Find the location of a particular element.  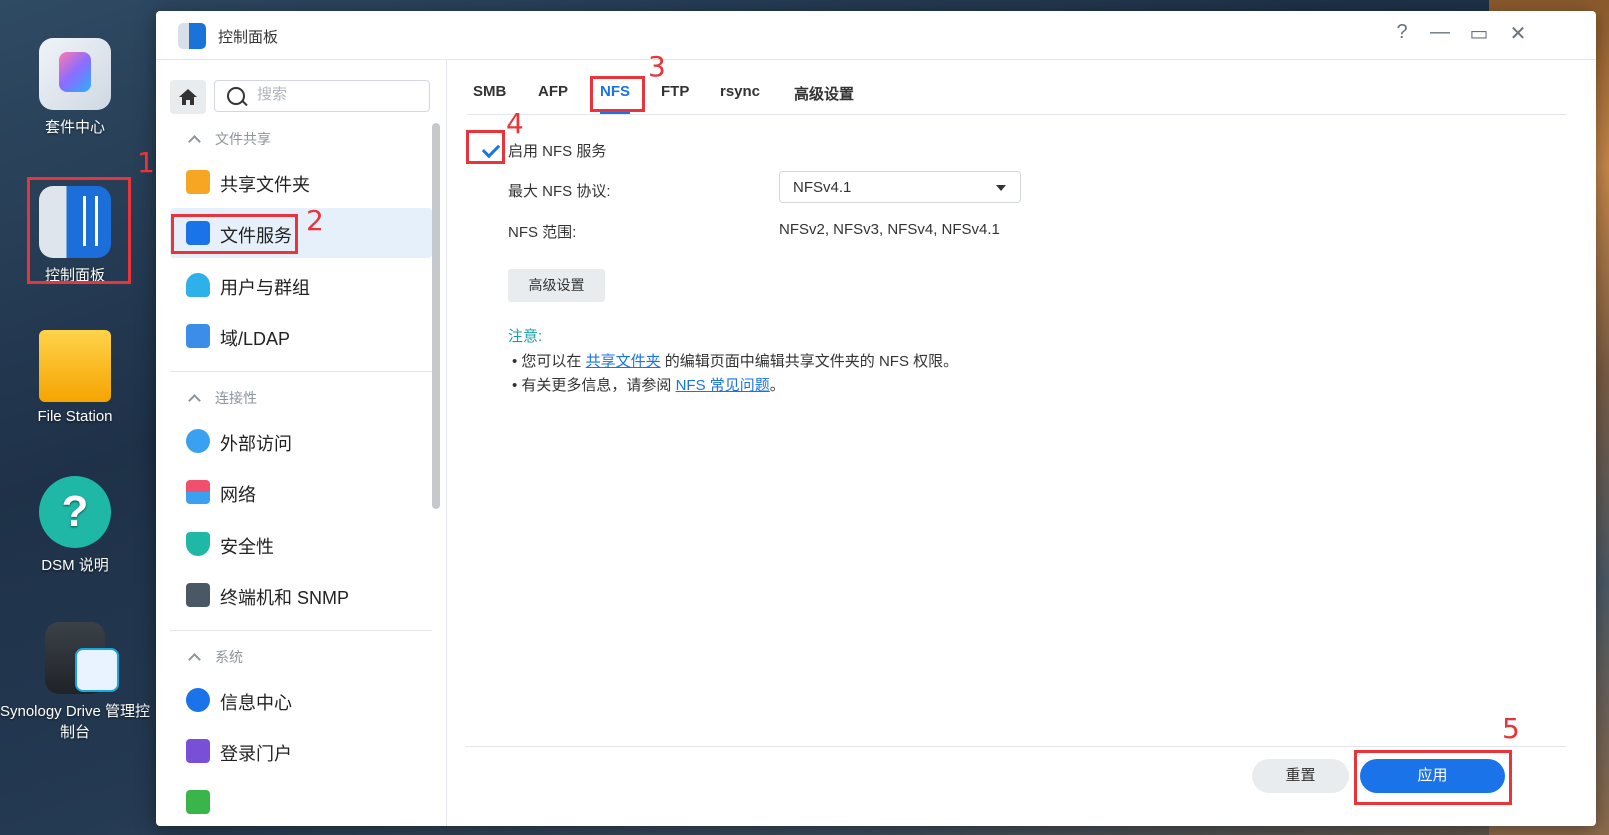

sidebar-item-label: 终端机和 SNMP is located at coordinates (285, 598).